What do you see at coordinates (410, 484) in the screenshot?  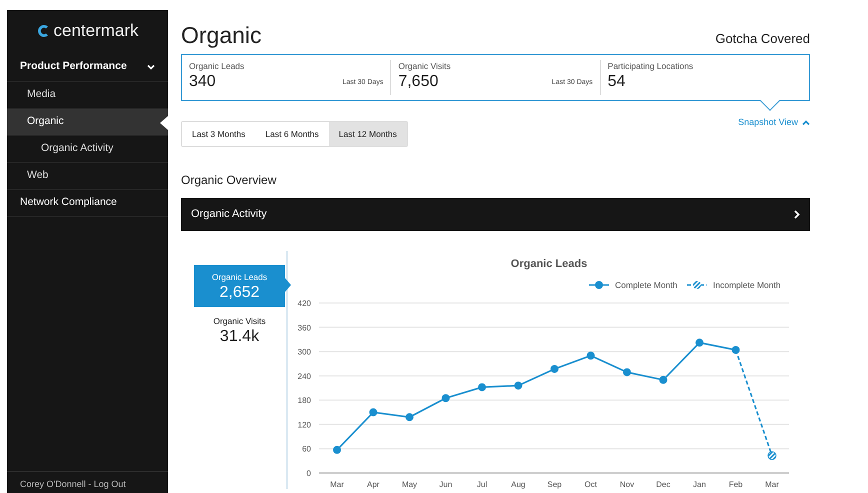 I see `x-tick-label: May` at bounding box center [410, 484].